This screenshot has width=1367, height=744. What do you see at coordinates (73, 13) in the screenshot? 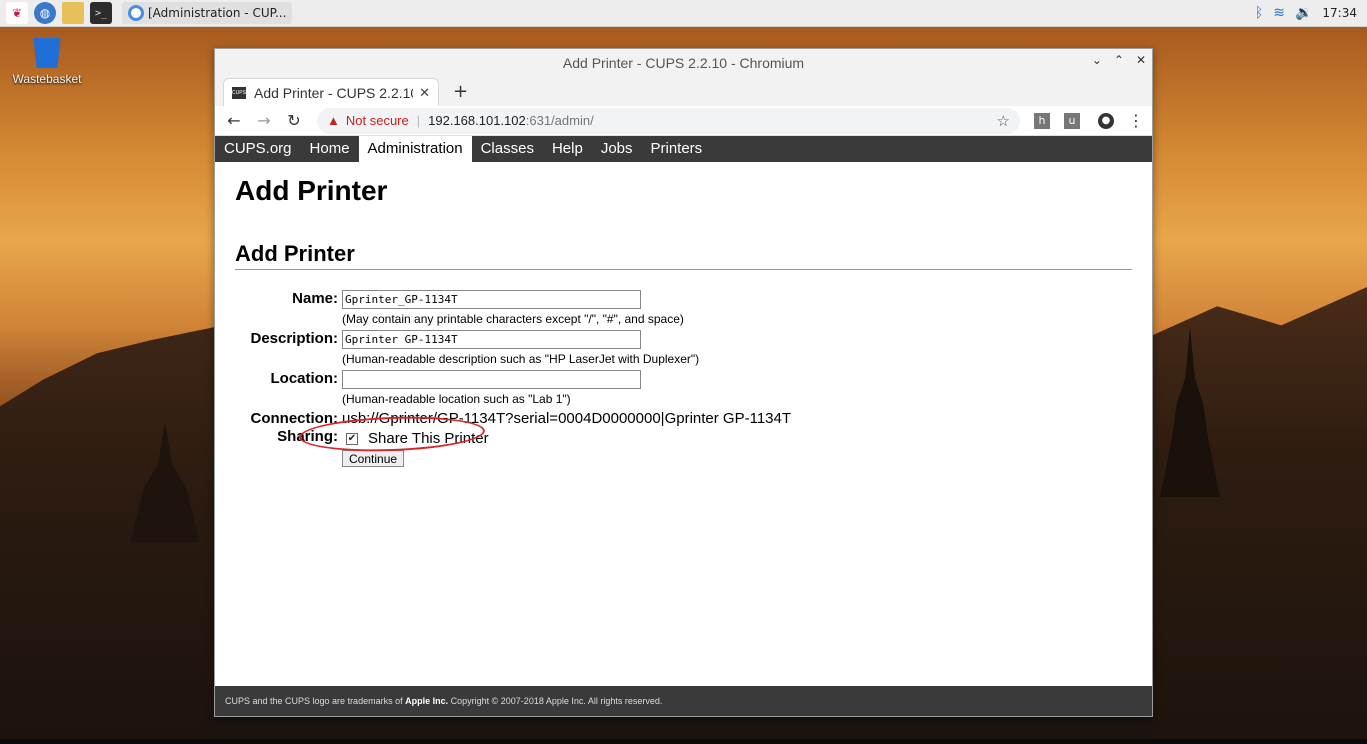
I see `file-manager-icon` at bounding box center [73, 13].